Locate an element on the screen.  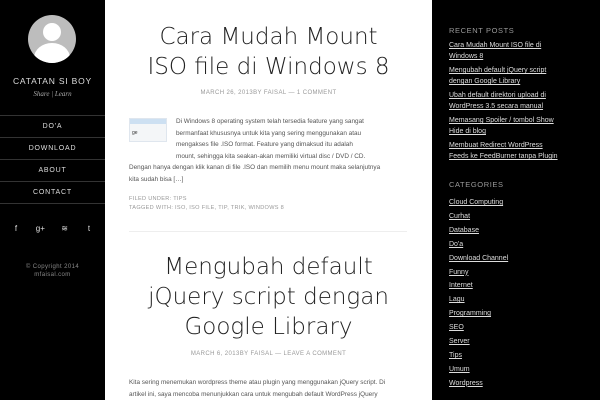
thumbnail-bar is located at coordinates (148, 121).